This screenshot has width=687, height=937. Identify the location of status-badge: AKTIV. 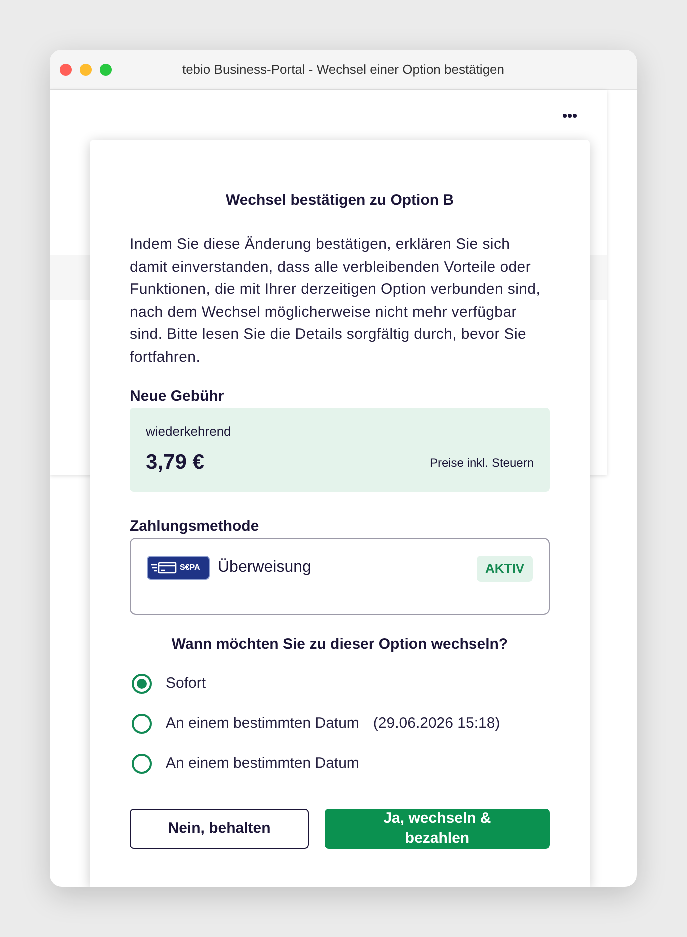
(505, 569).